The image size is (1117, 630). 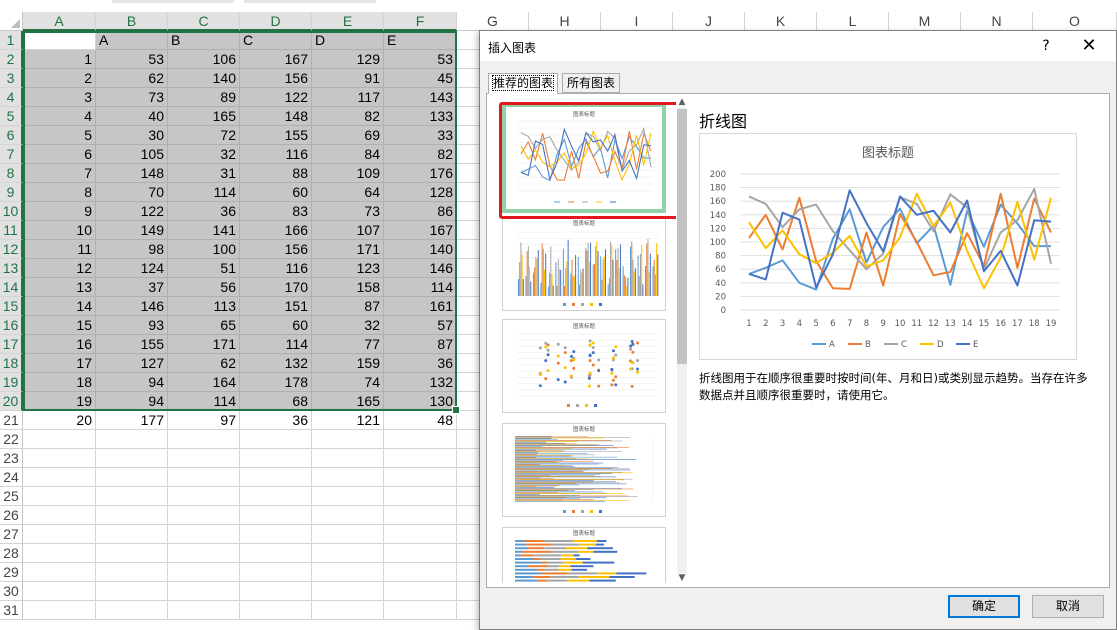 I want to click on cell-A15: 14, so click(x=59, y=306).